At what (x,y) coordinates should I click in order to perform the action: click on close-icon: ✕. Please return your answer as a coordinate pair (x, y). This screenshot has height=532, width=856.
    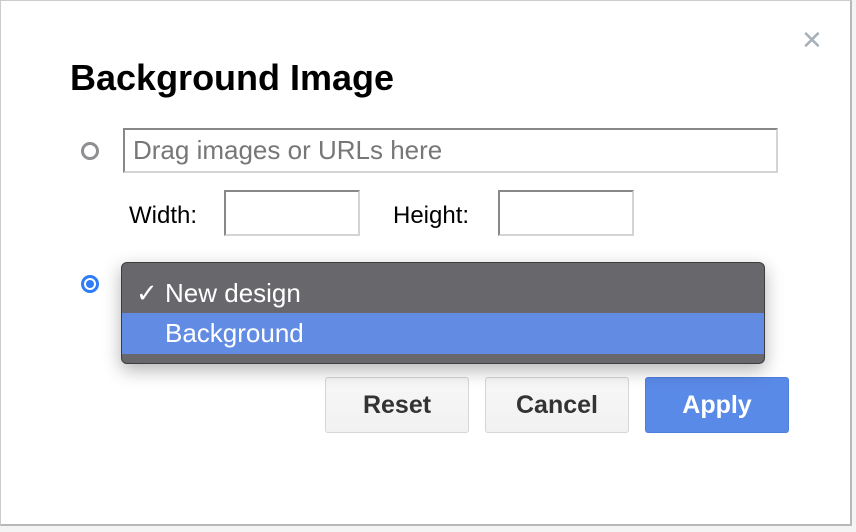
    Looking at the image, I should click on (812, 40).